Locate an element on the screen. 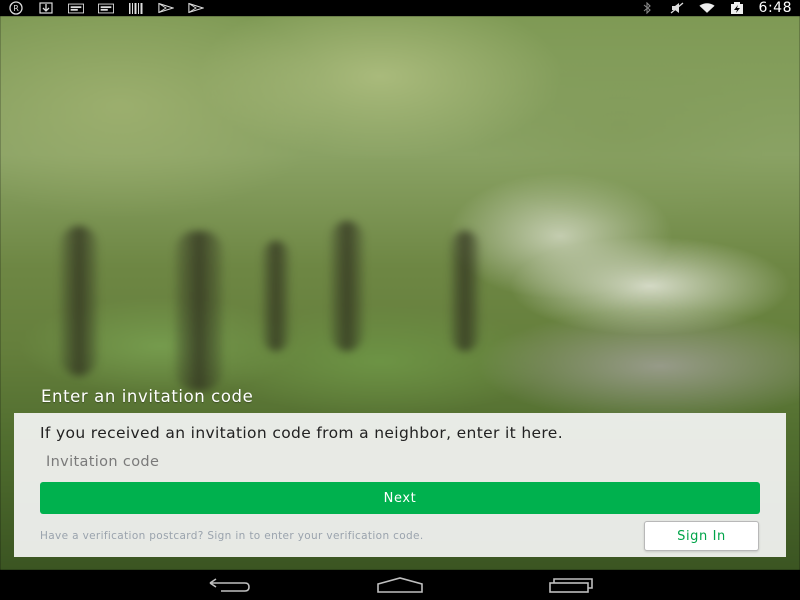 The width and height of the screenshot is (800, 600). back-icon is located at coordinates (229, 585).